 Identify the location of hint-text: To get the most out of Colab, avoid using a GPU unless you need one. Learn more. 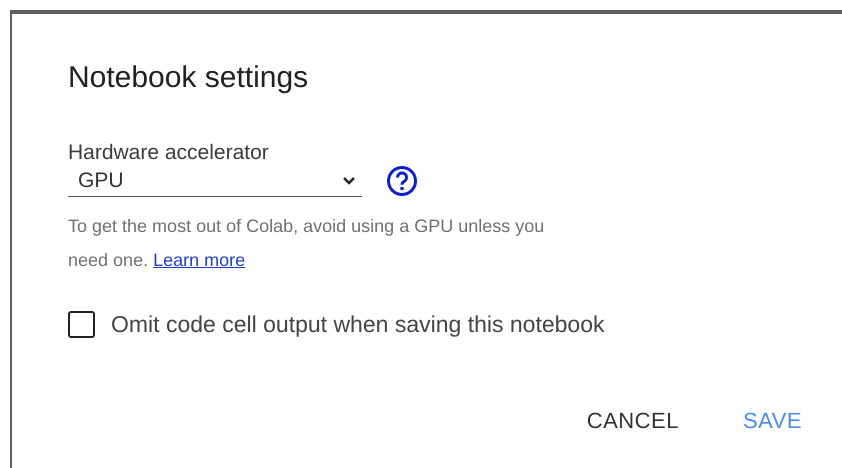
(307, 243).